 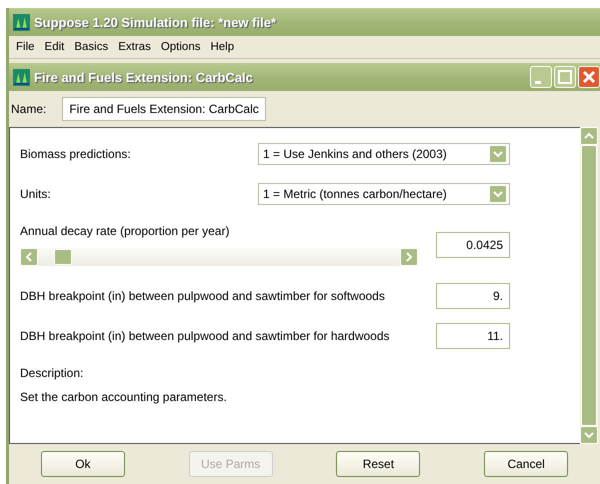 I want to click on scrollbar-thumb, so click(x=589, y=285).